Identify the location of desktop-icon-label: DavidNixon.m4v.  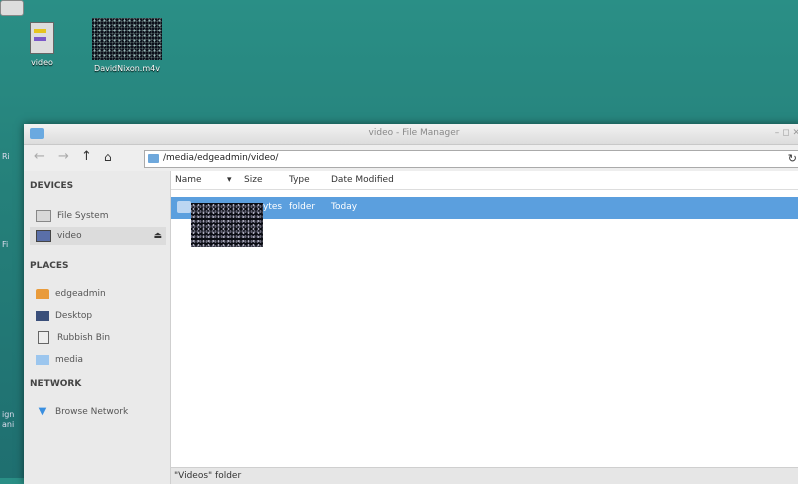
(127, 68).